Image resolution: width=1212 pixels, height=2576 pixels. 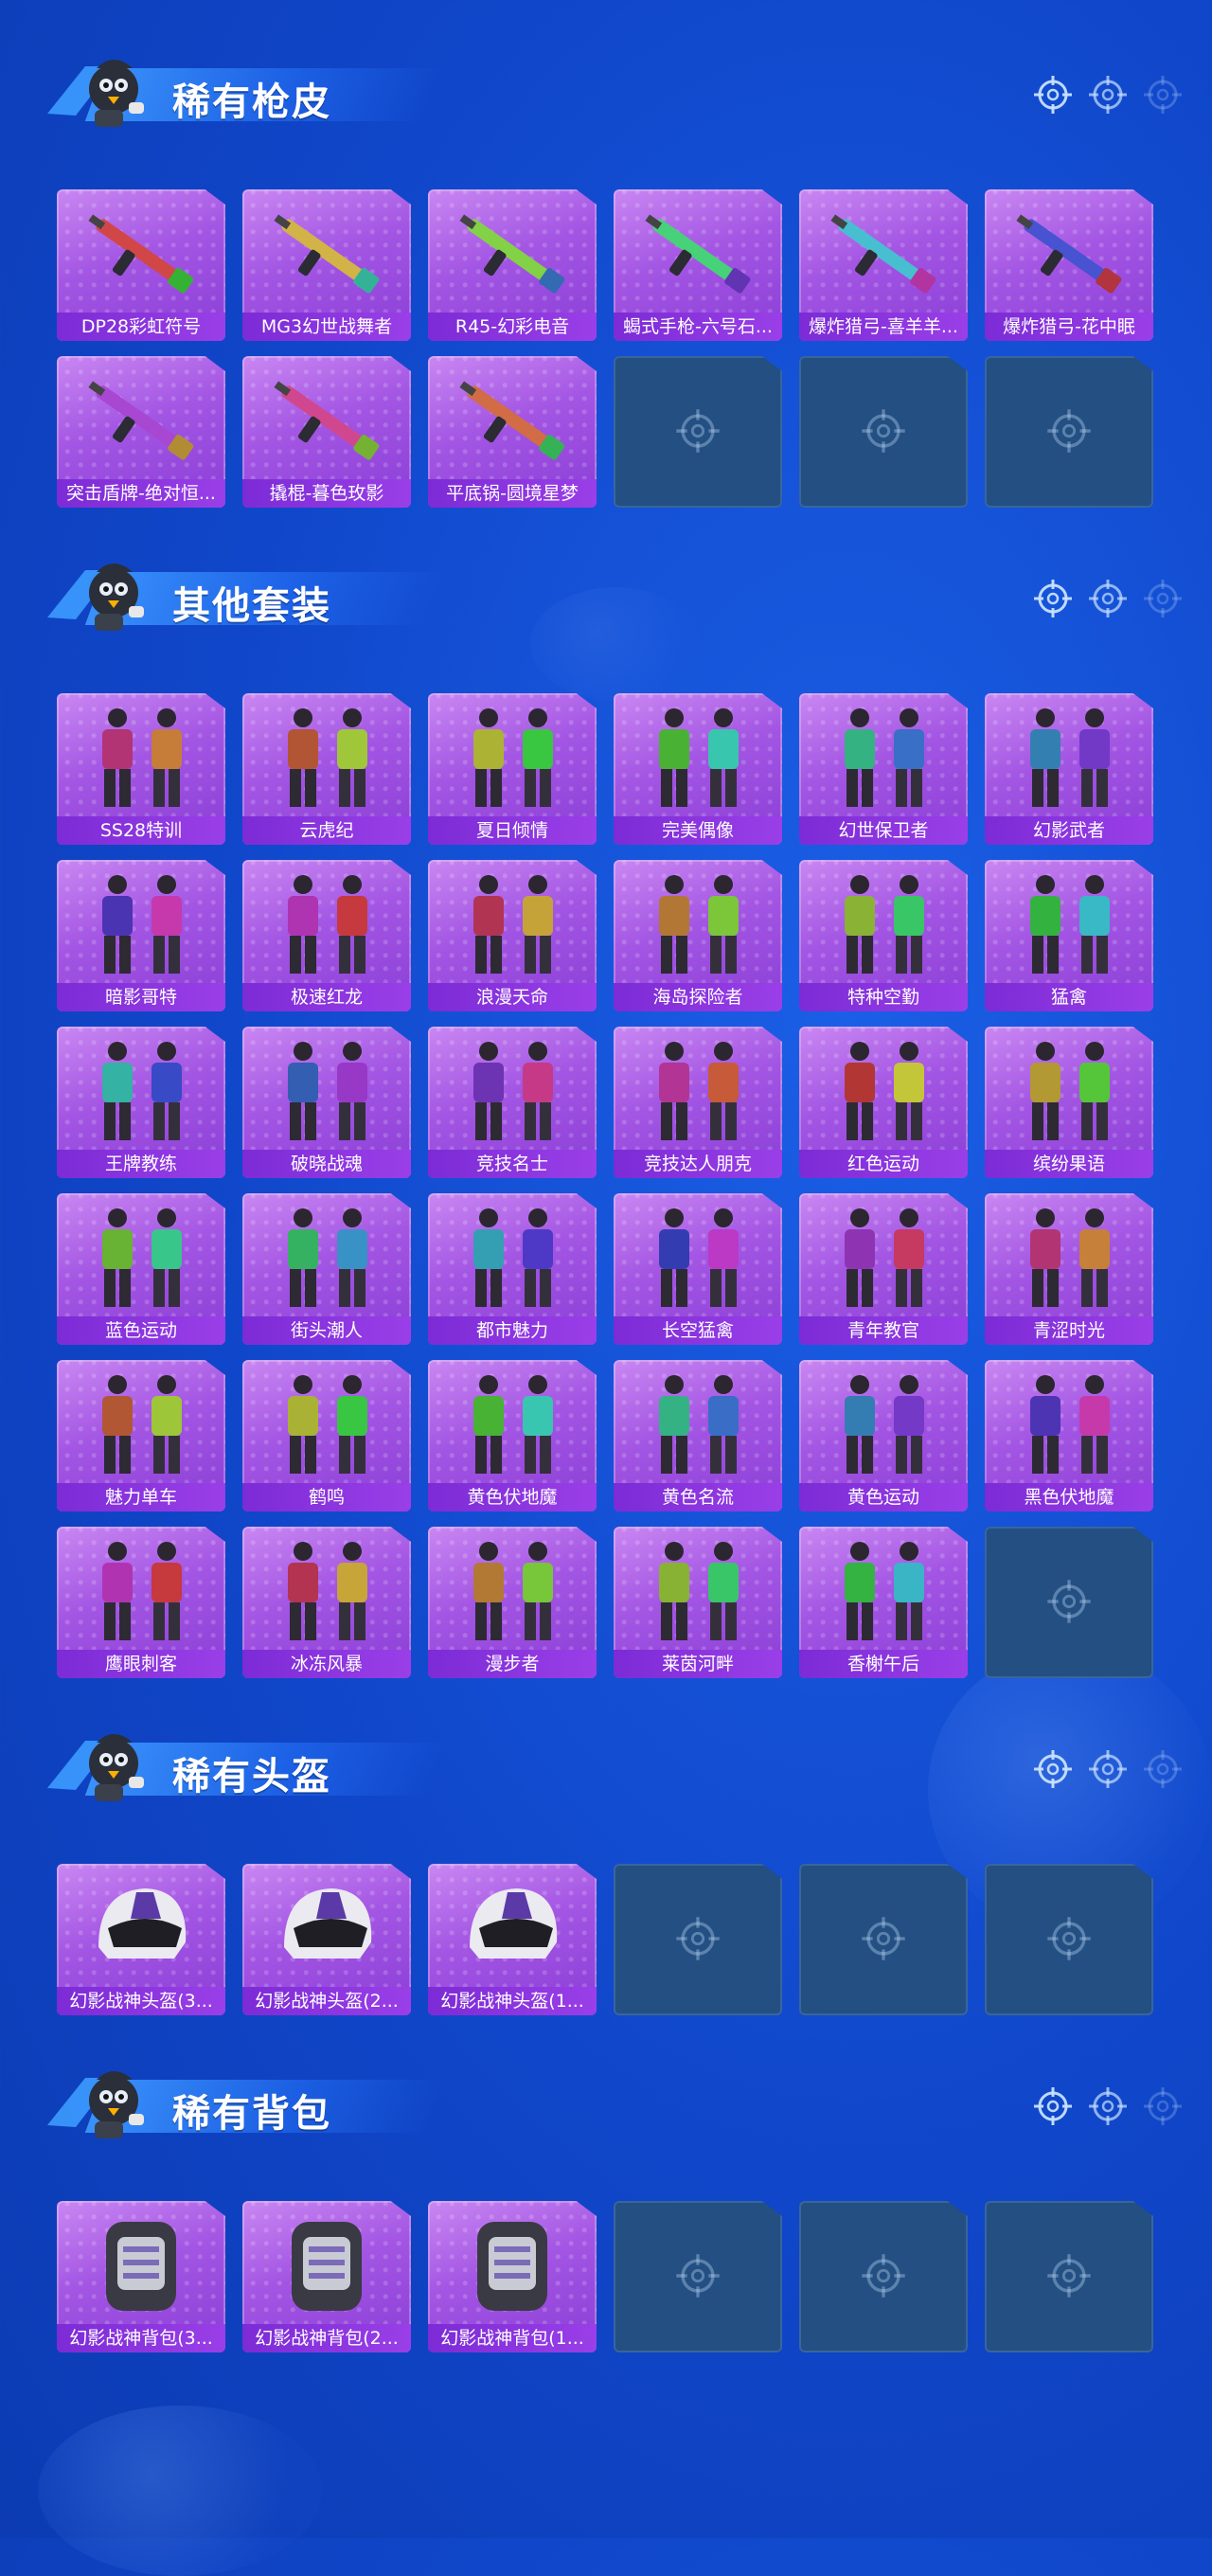 What do you see at coordinates (883, 769) in the screenshot?
I see `item-card: 幻世保卫者` at bounding box center [883, 769].